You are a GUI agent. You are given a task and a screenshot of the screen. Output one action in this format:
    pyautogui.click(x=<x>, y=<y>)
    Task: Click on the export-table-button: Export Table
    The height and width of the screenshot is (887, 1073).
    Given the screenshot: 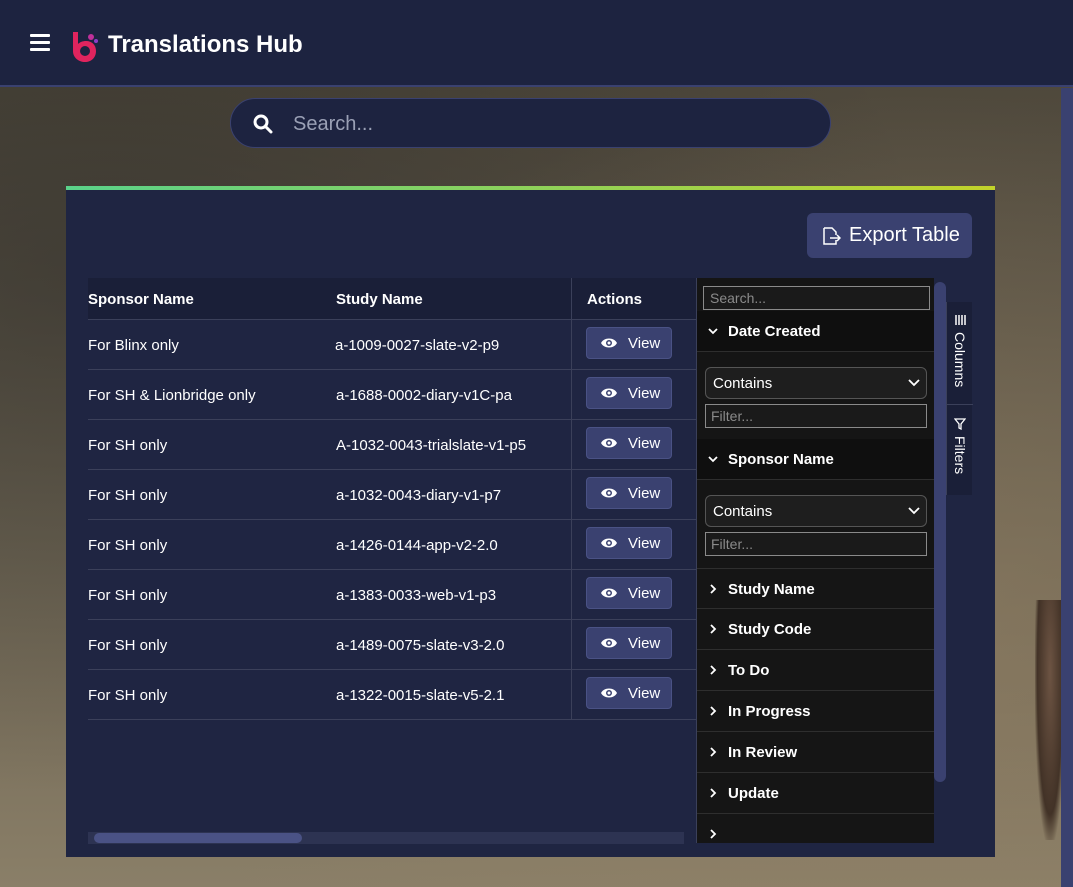 What is the action you would take?
    pyautogui.click(x=889, y=235)
    